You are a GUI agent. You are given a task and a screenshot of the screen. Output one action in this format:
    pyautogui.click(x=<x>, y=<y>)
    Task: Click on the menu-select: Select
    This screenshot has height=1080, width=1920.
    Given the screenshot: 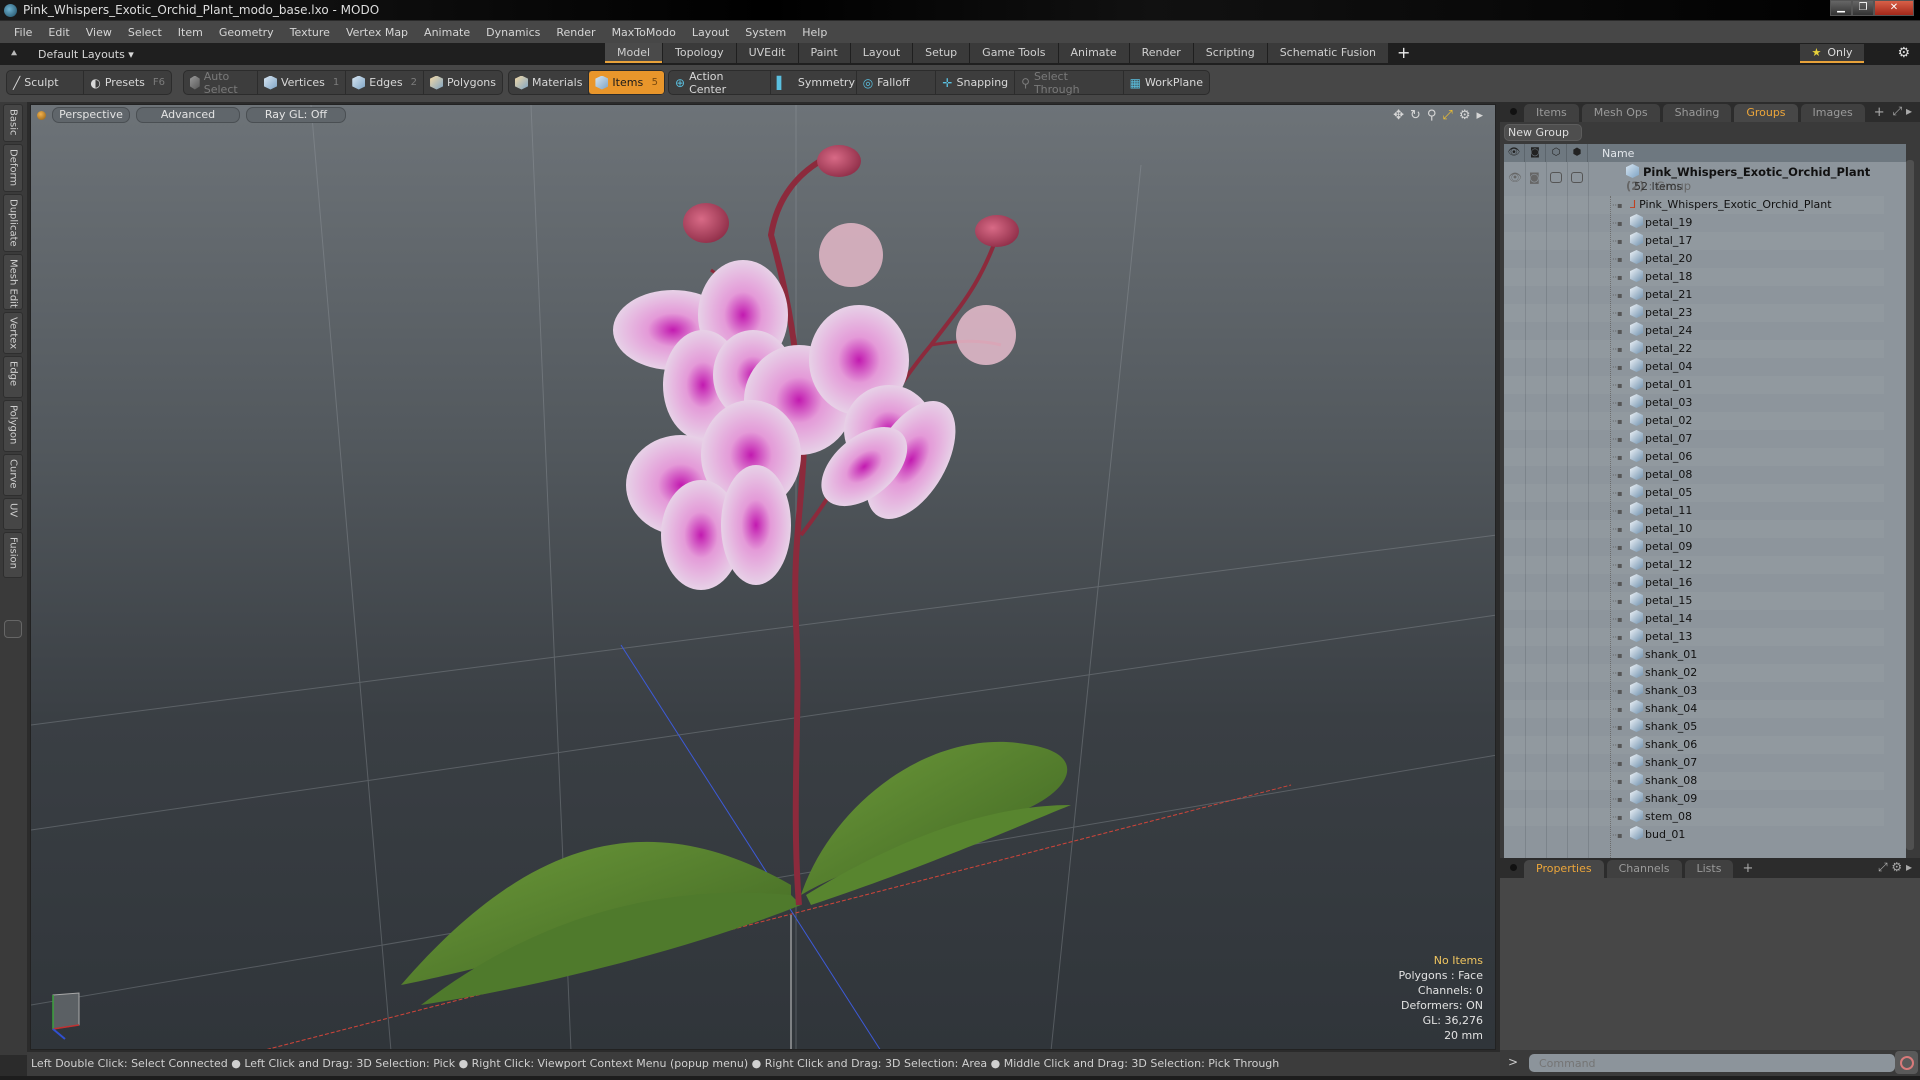 What is the action you would take?
    pyautogui.click(x=145, y=32)
    